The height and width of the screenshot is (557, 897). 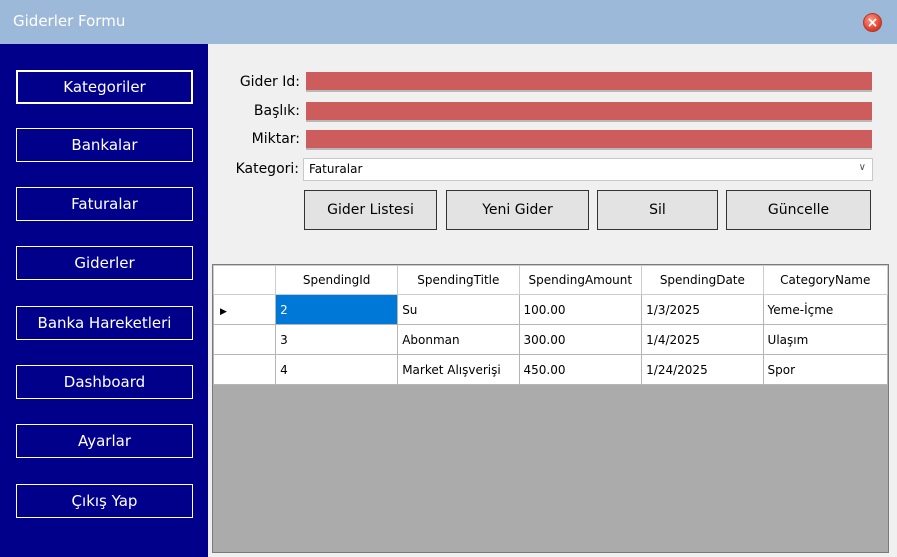 I want to click on column-header: SpendingId, so click(x=337, y=280).